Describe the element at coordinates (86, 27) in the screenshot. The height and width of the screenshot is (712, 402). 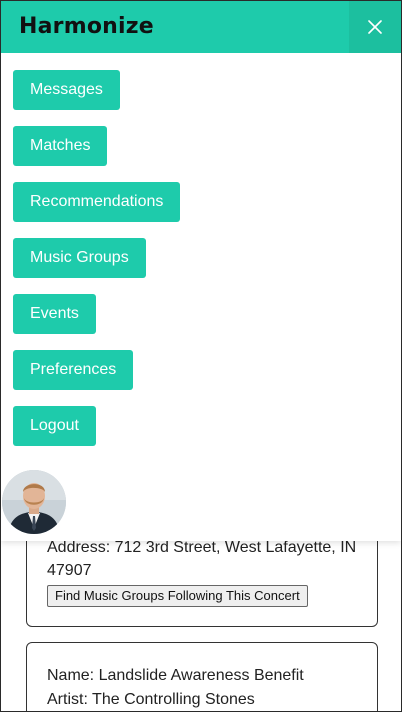
I see `brand-logo: Harmonize` at that location.